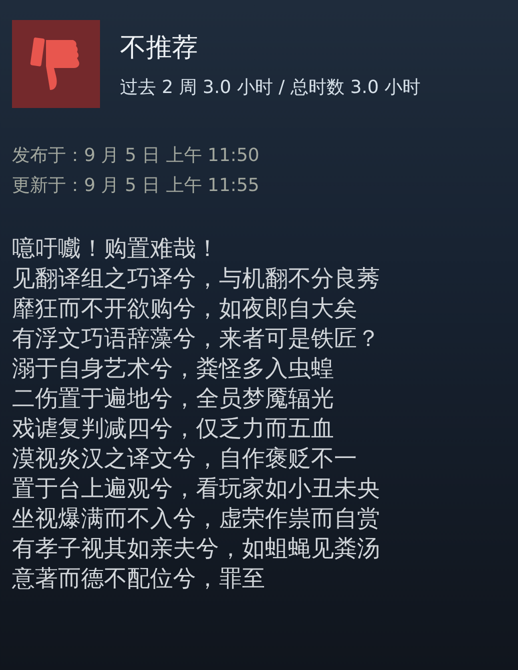 This screenshot has height=670, width=518. What do you see at coordinates (136, 186) in the screenshot?
I see `date-text: 更新于：9 月 5 日 上午 11:55` at bounding box center [136, 186].